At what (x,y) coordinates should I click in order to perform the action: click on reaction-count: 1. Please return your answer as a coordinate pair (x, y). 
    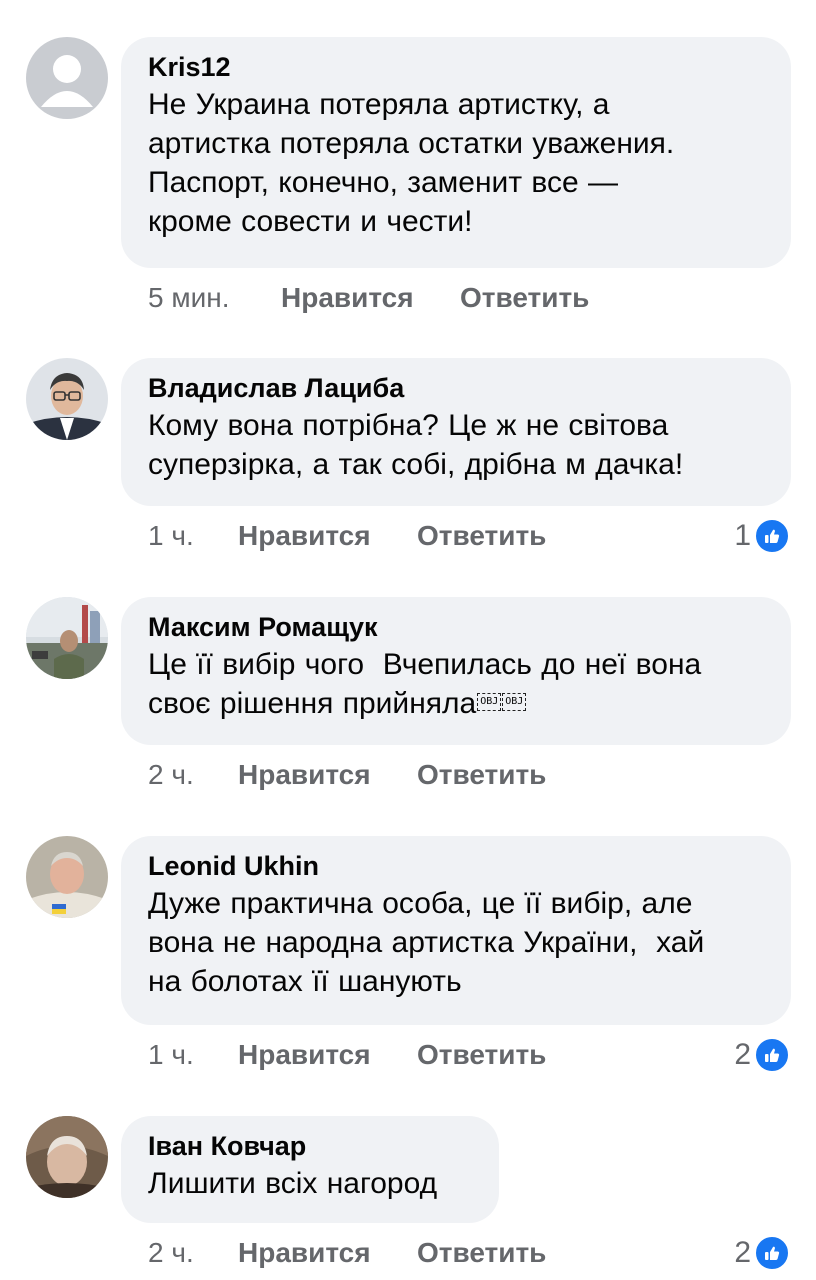
    Looking at the image, I should click on (742, 535).